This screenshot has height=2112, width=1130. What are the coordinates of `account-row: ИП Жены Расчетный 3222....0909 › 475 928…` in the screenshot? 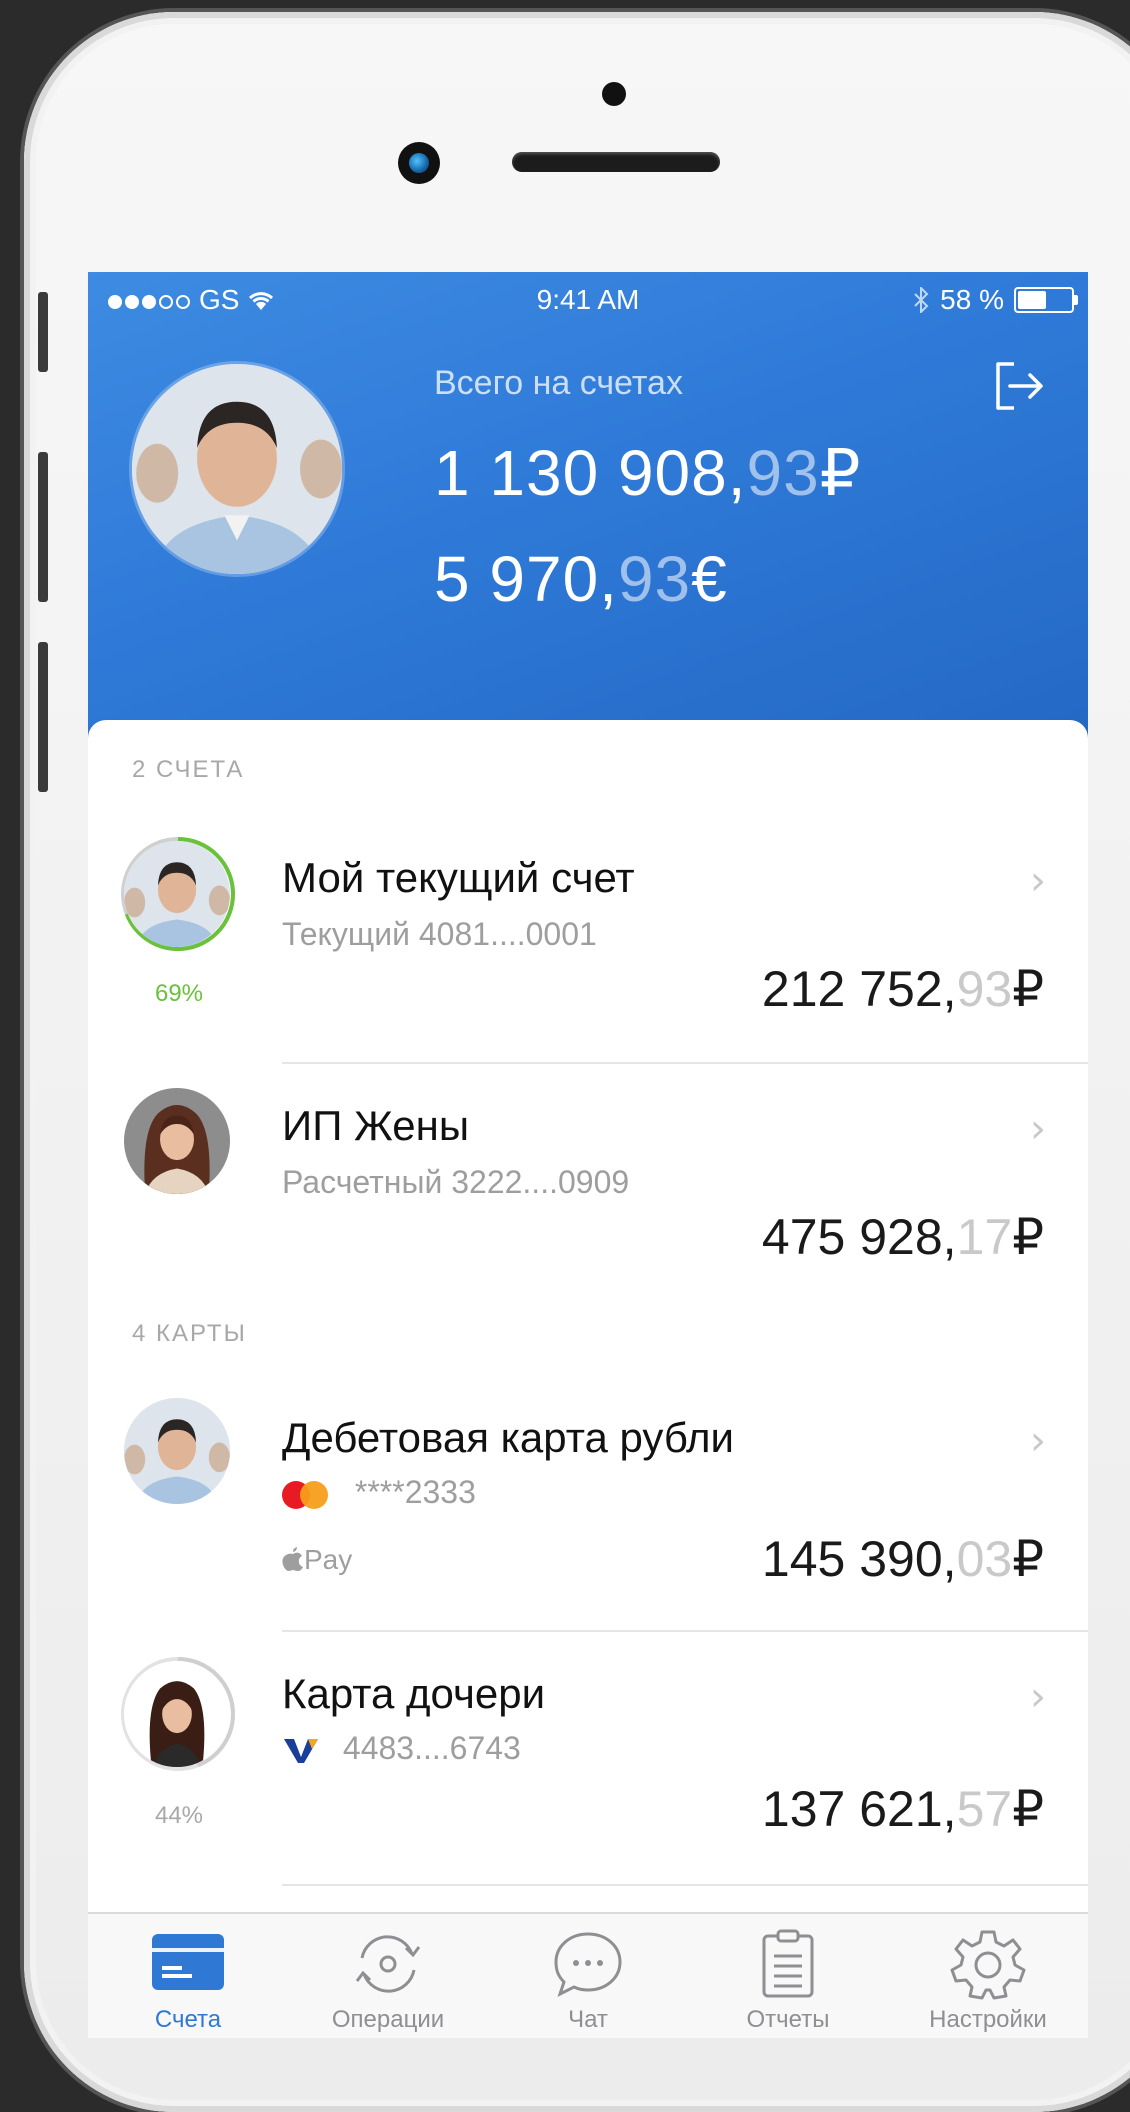 It's located at (588, 1194).